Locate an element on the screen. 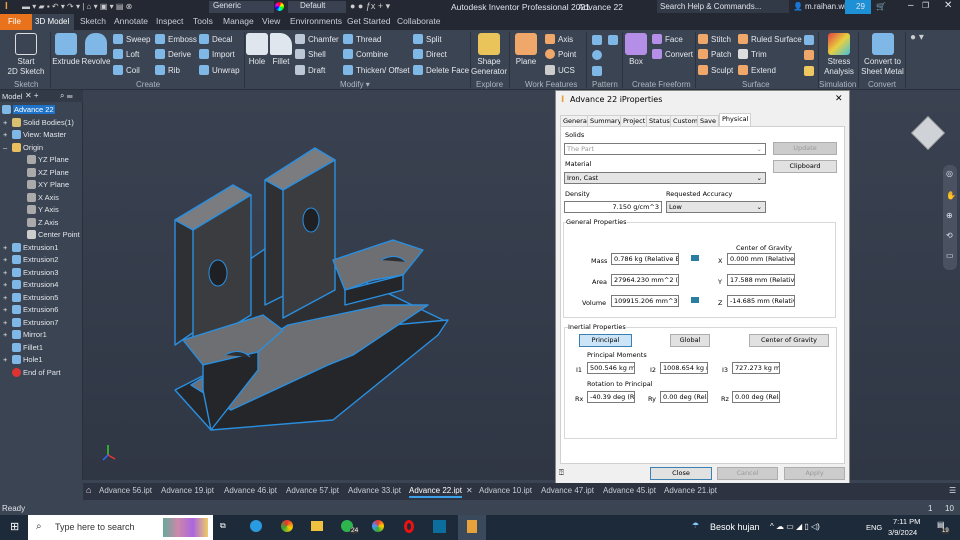 Image resolution: width=960 pixels, height=540 pixels. tree-item: + View: Master is located at coordinates (34, 134).